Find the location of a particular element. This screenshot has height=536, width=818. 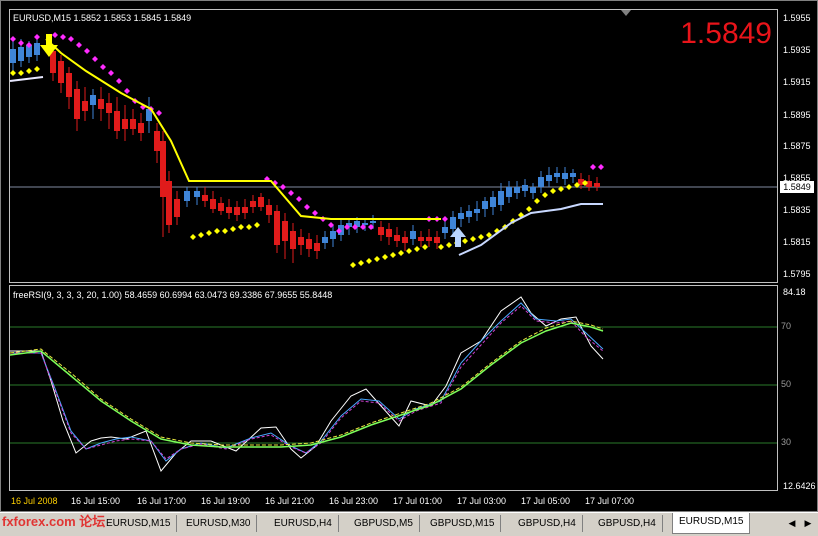

rsi-tick-bottom: 12.6426 is located at coordinates (799, 486).